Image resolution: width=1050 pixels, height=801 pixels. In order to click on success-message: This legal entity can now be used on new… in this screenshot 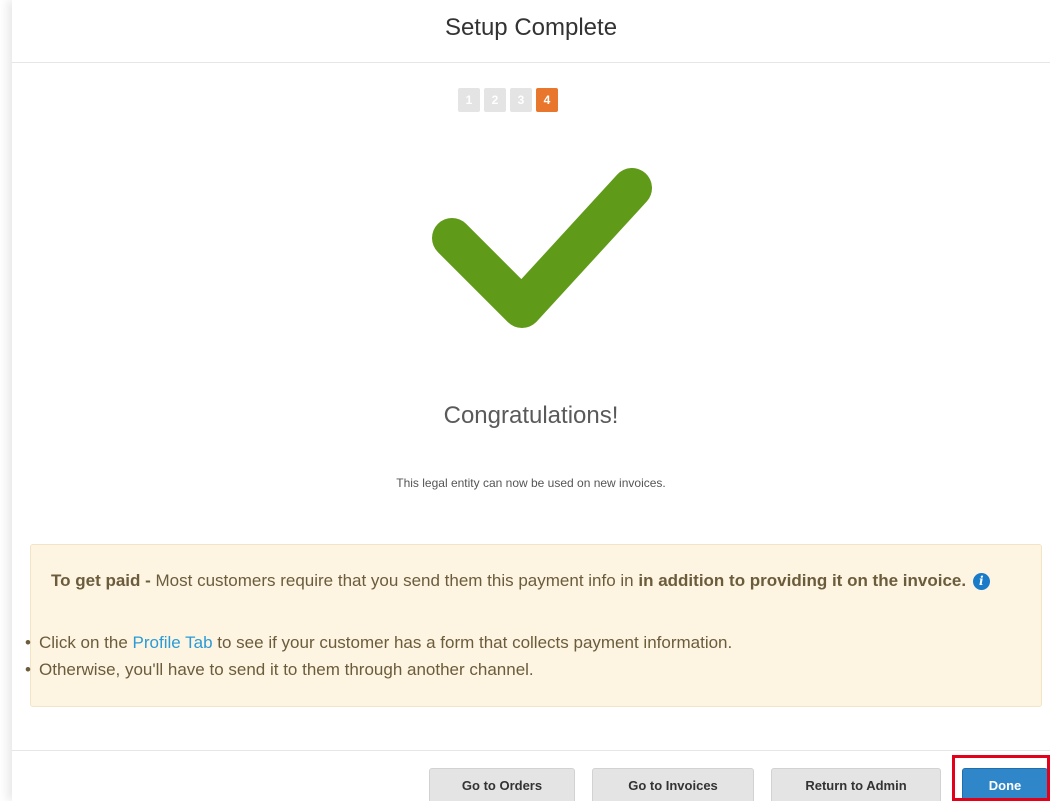, I will do `click(531, 483)`.